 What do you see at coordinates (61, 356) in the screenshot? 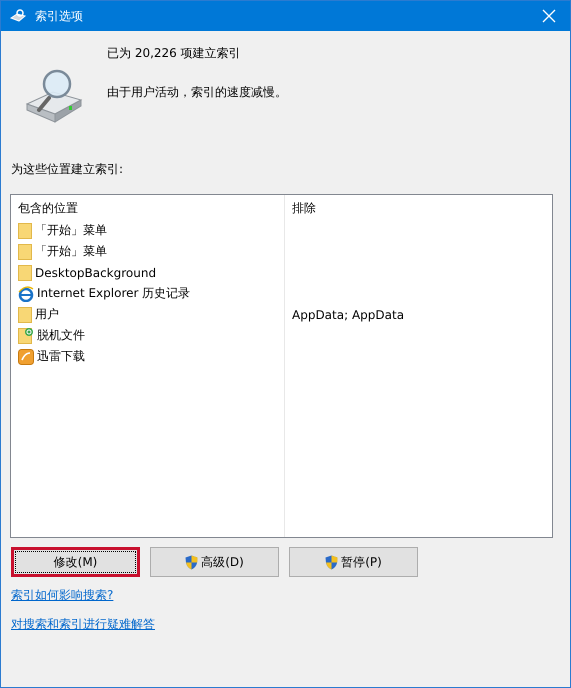
I see `location-name: 迅雷下载` at bounding box center [61, 356].